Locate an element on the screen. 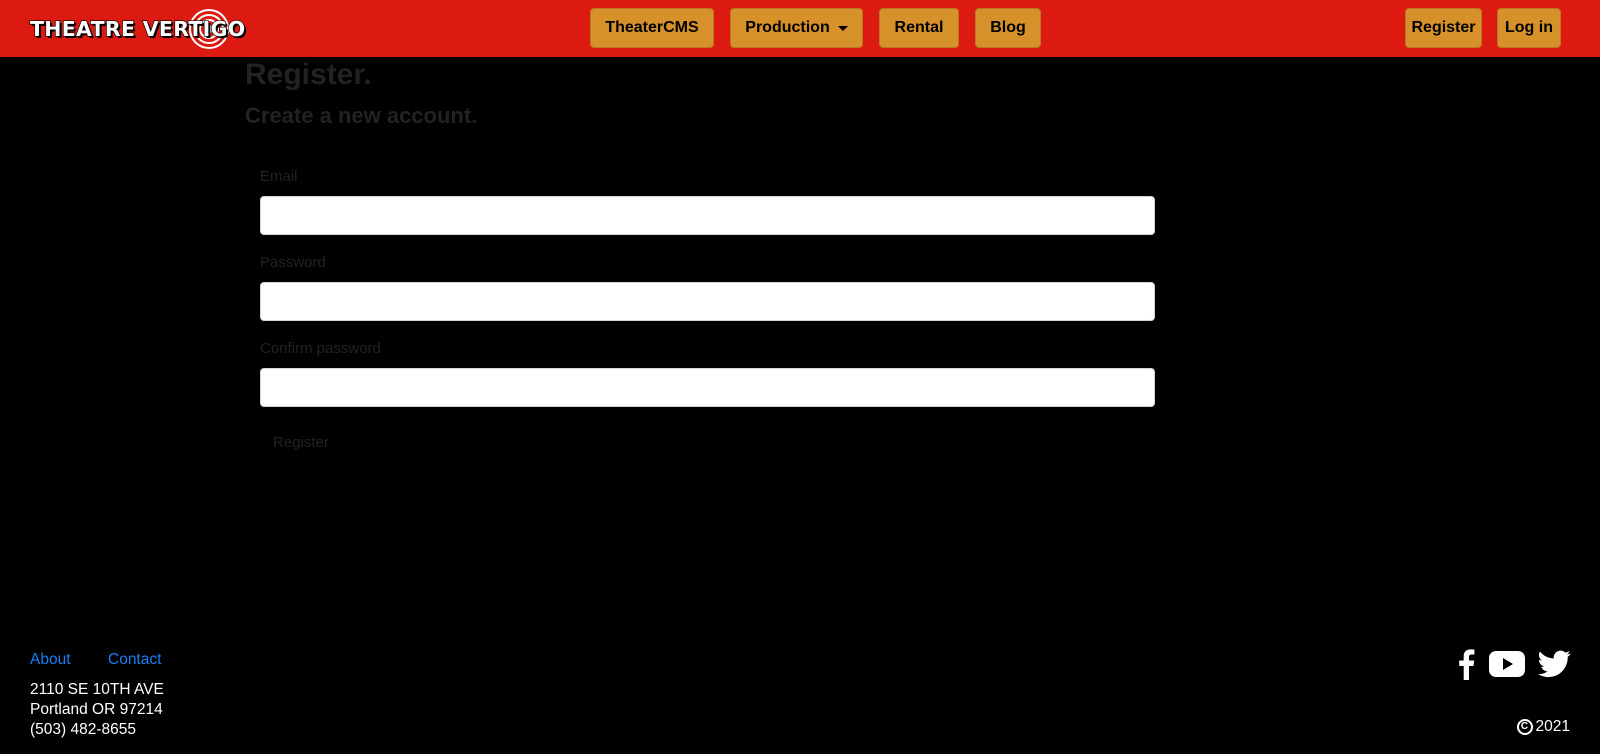 The width and height of the screenshot is (1600, 754). logo-text: THEATRE VERTIGO is located at coordinates (137, 28).